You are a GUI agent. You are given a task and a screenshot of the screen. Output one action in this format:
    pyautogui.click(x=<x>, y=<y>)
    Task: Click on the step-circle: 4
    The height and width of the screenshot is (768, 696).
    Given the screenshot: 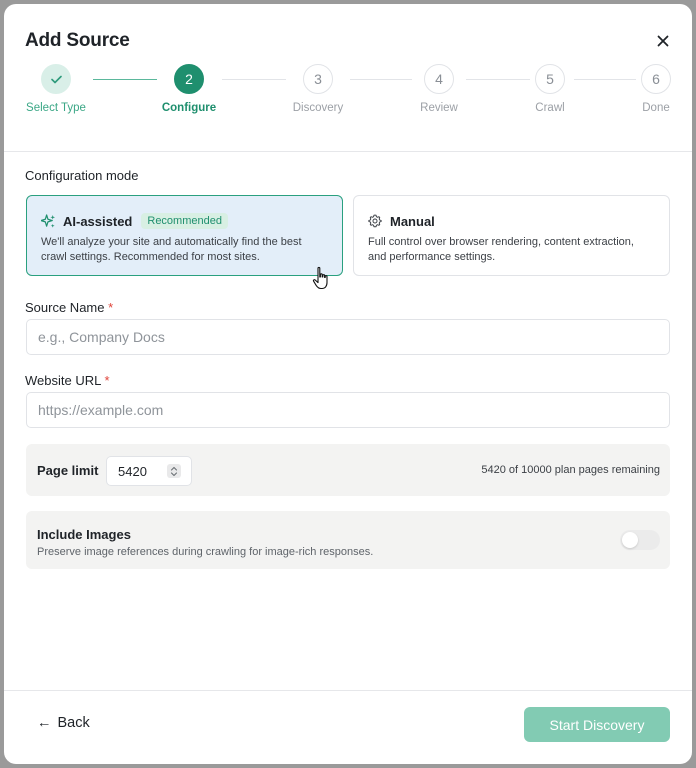 What is the action you would take?
    pyautogui.click(x=439, y=79)
    